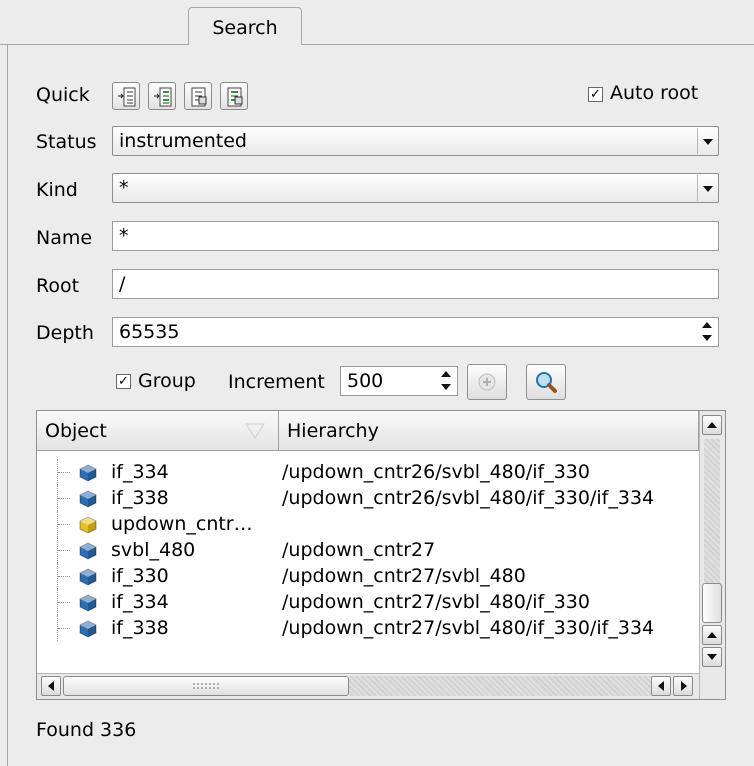  Describe the element at coordinates (167, 381) in the screenshot. I see `group-label: Group` at that location.